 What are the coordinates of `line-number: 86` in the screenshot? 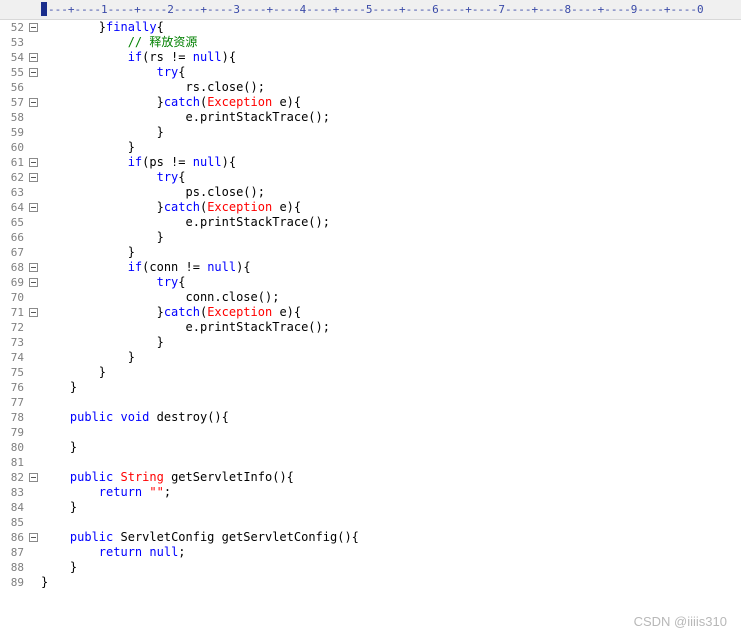 It's located at (17, 537).